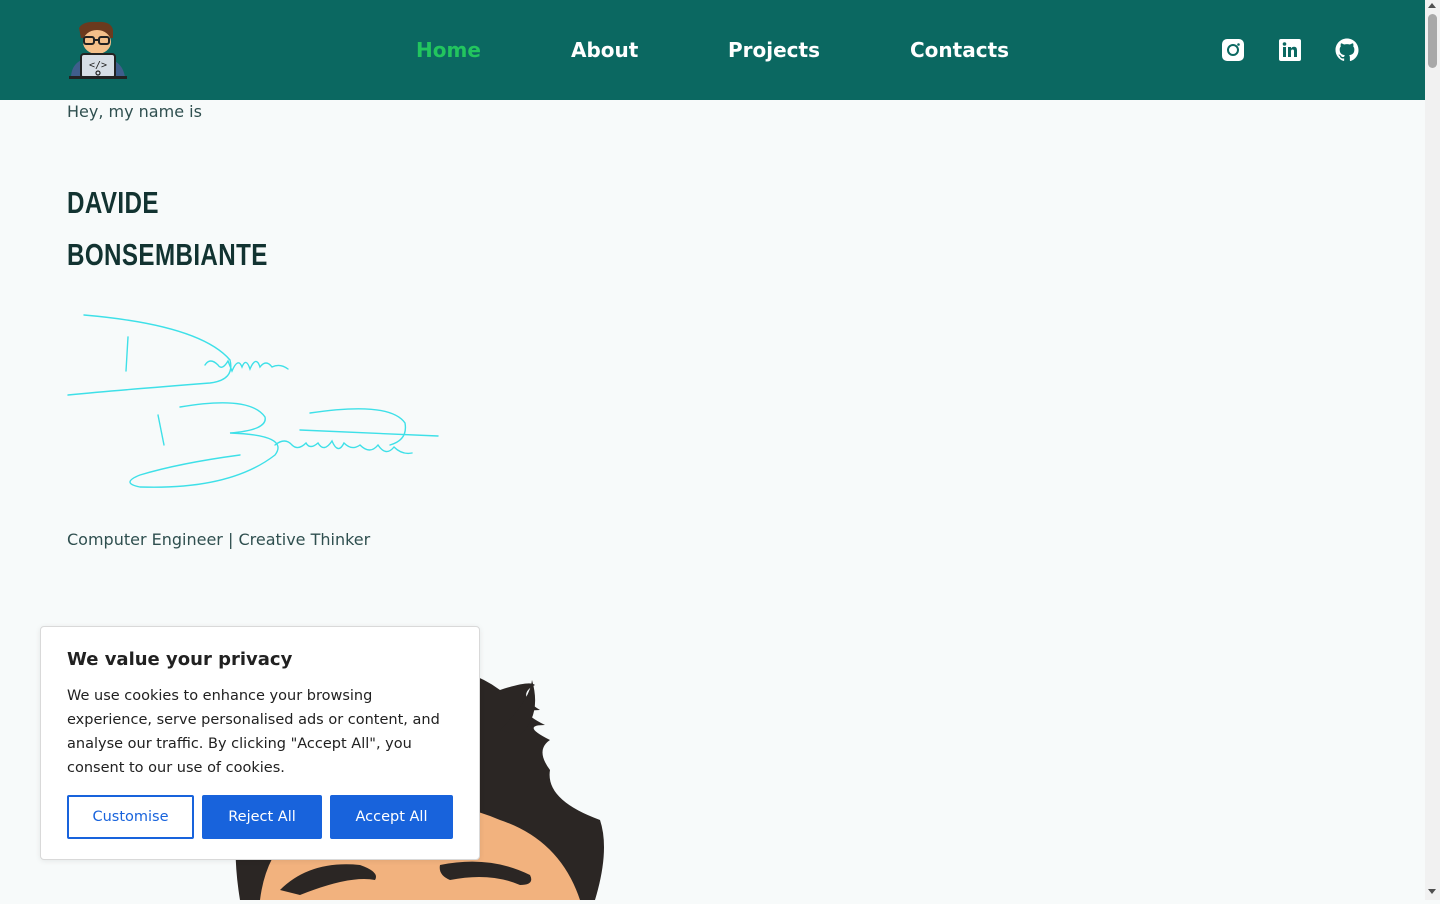  Describe the element at coordinates (1233, 50) in the screenshot. I see `instagram-icon` at that location.